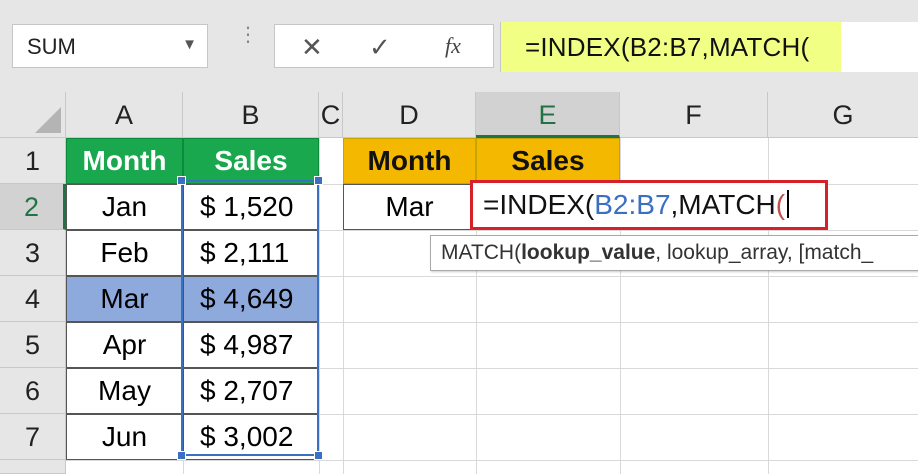 This screenshot has height=474, width=918. What do you see at coordinates (331, 115) in the screenshot?
I see `column-header-c: C` at bounding box center [331, 115].